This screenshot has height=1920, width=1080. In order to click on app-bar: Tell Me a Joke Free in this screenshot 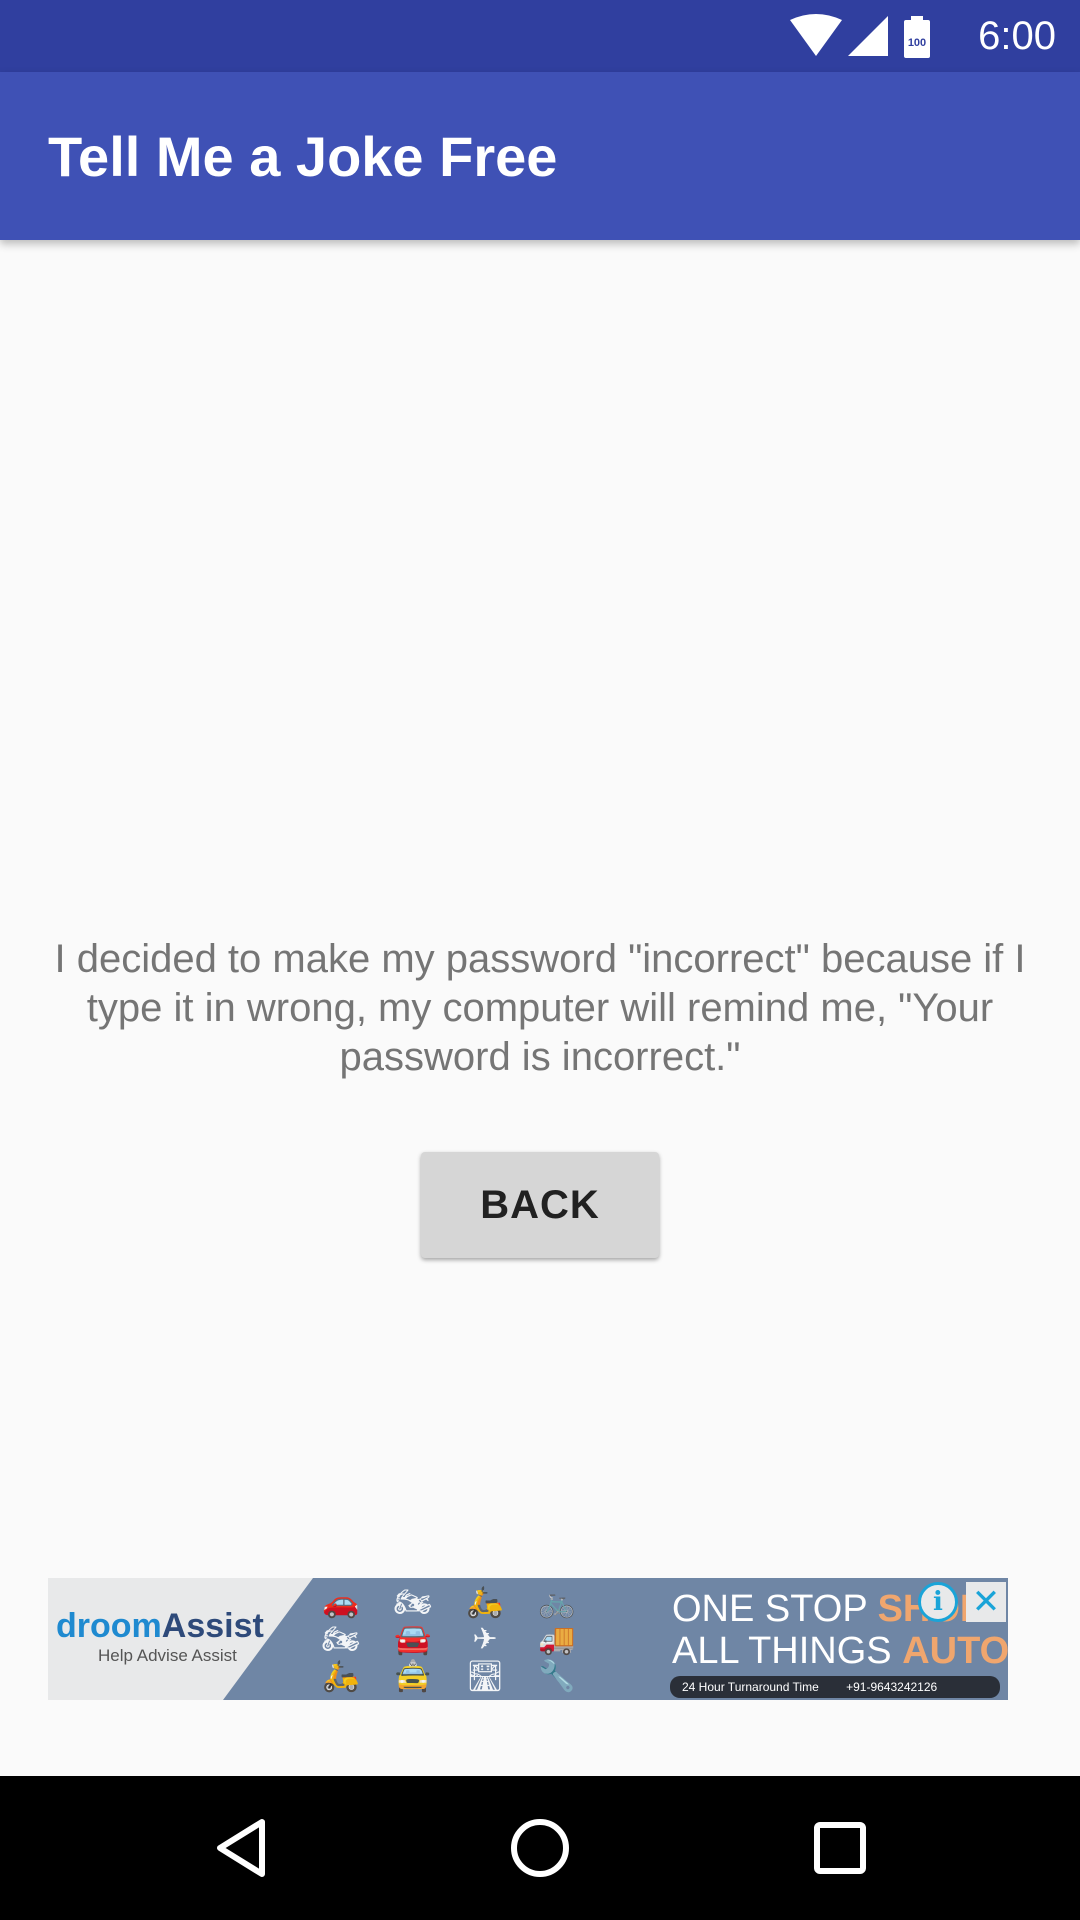, I will do `click(540, 156)`.